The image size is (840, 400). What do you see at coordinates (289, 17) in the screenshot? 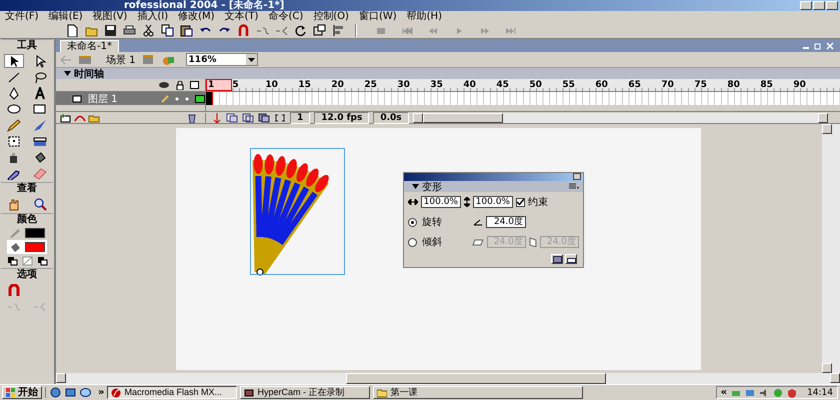
I see `menu-item: 命令(C)` at bounding box center [289, 17].